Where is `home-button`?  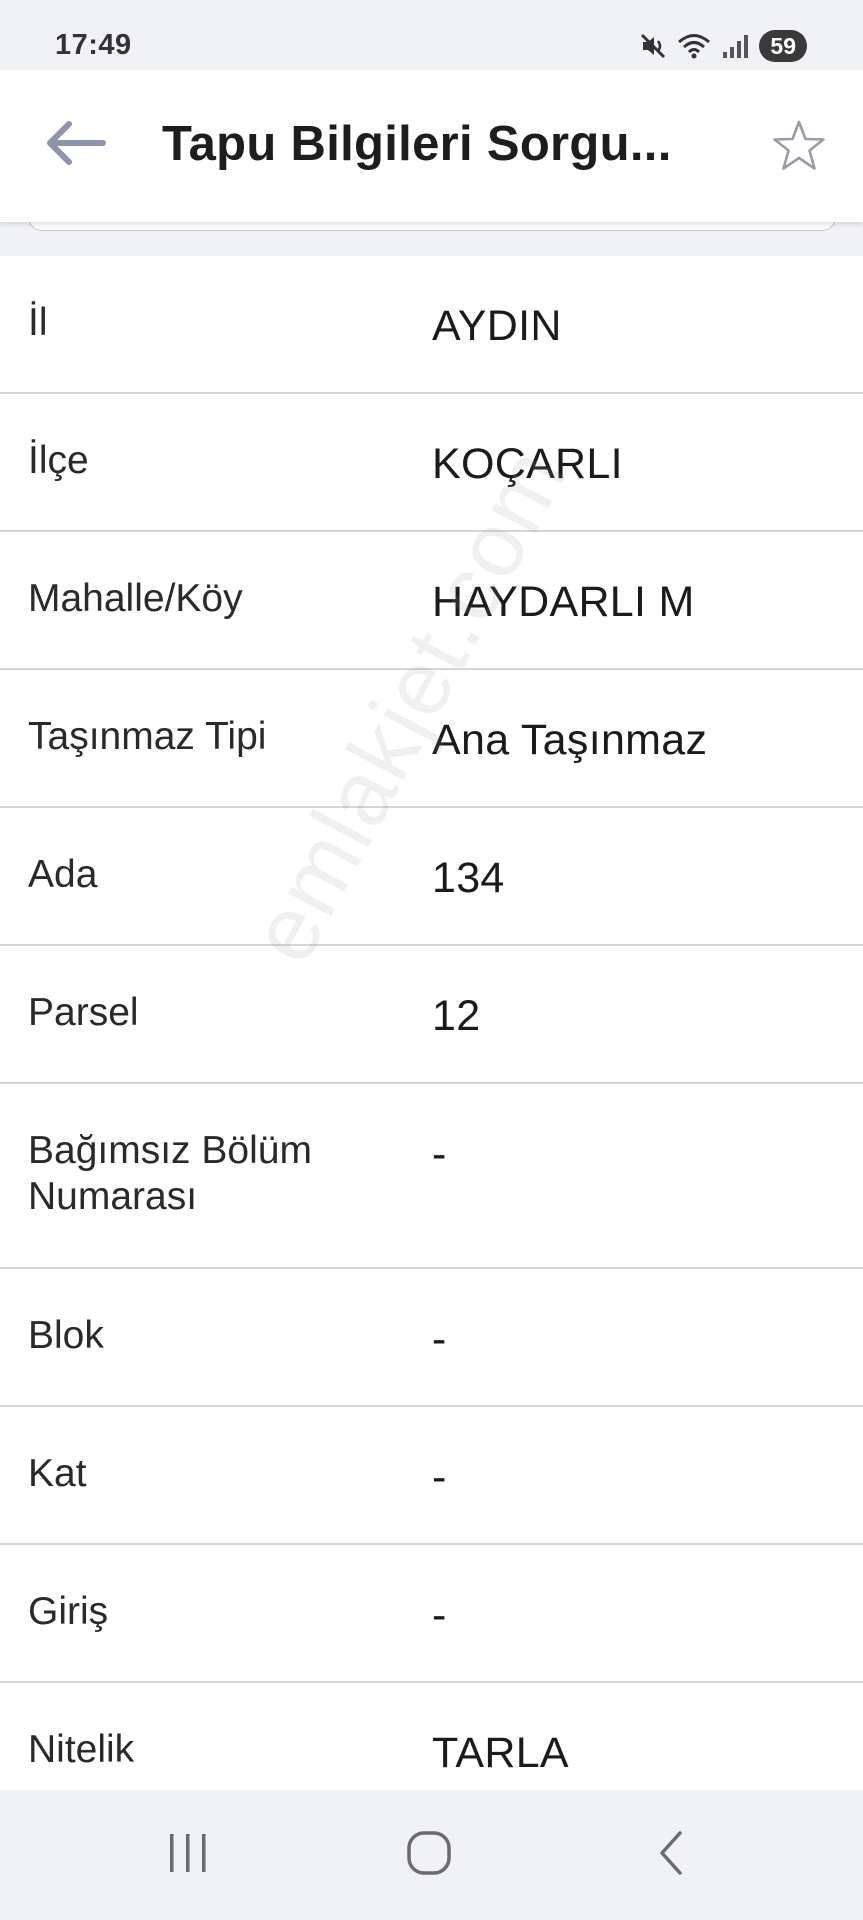
home-button is located at coordinates (429, 1855).